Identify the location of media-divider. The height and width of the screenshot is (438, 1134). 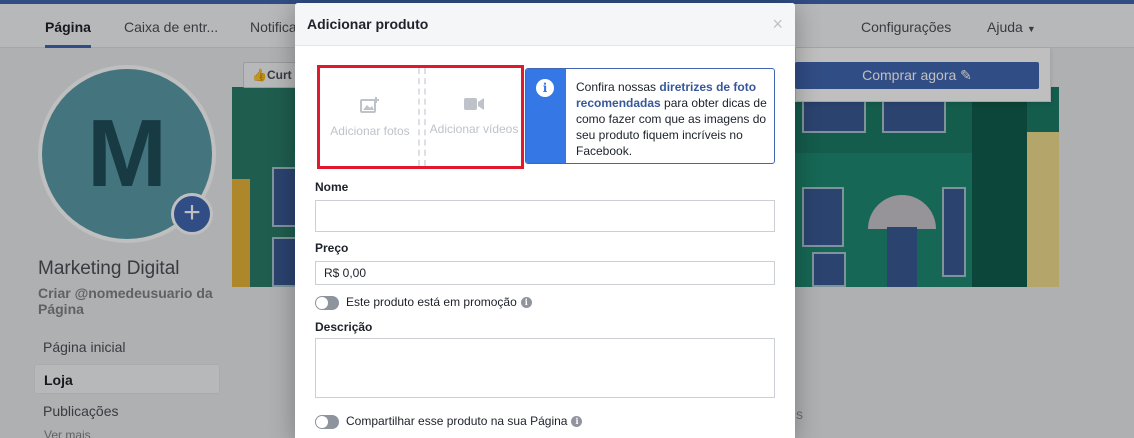
(419, 117).